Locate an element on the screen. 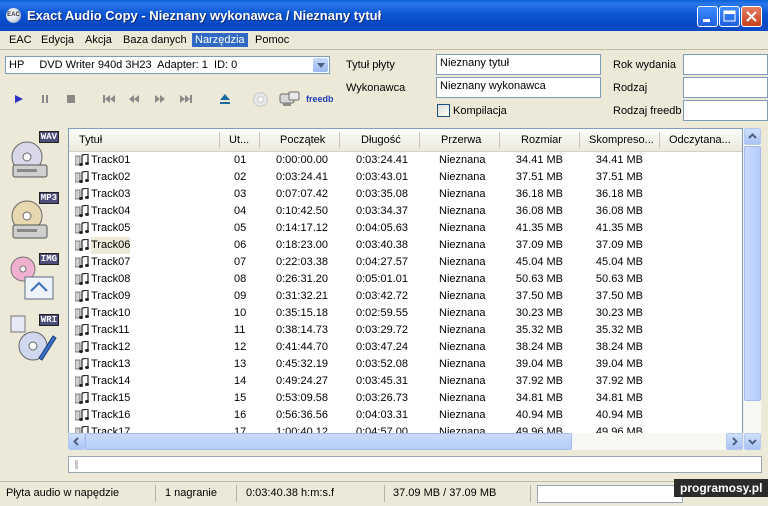 The width and height of the screenshot is (768, 506). track-size: 41.35 MB is located at coordinates (539, 228).